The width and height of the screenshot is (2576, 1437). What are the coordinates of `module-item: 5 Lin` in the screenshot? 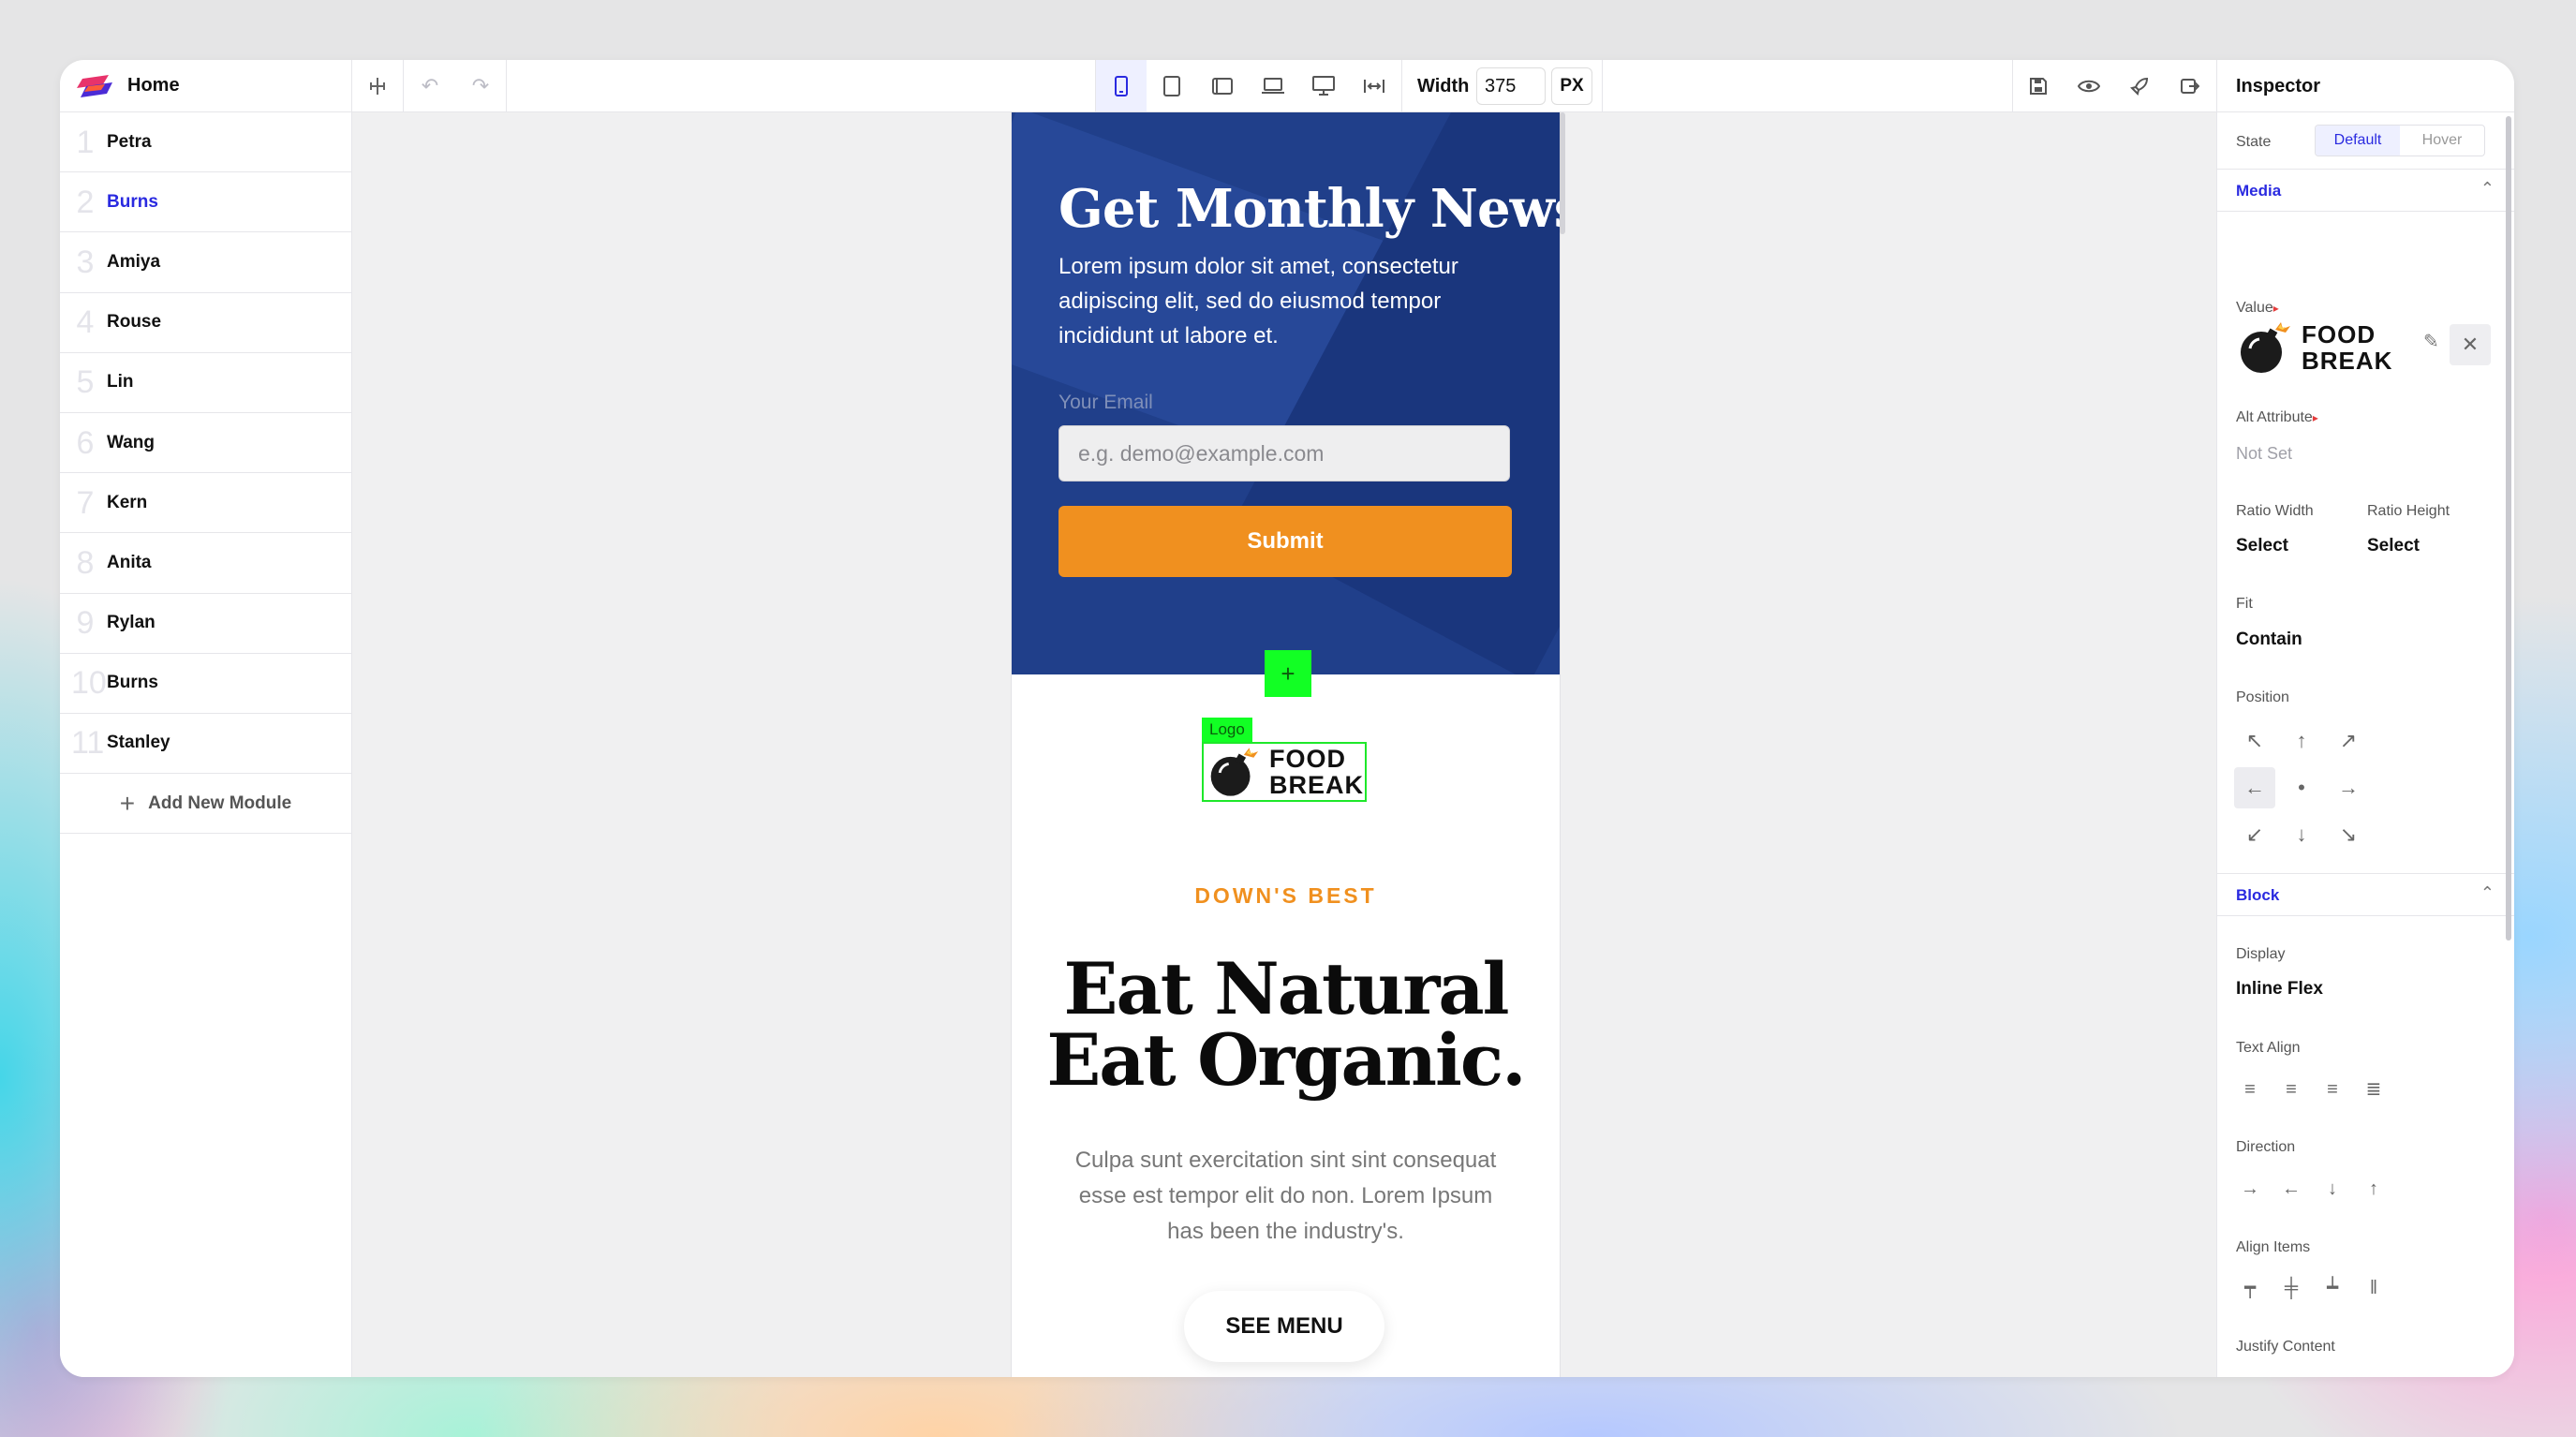 It's located at (205, 383).